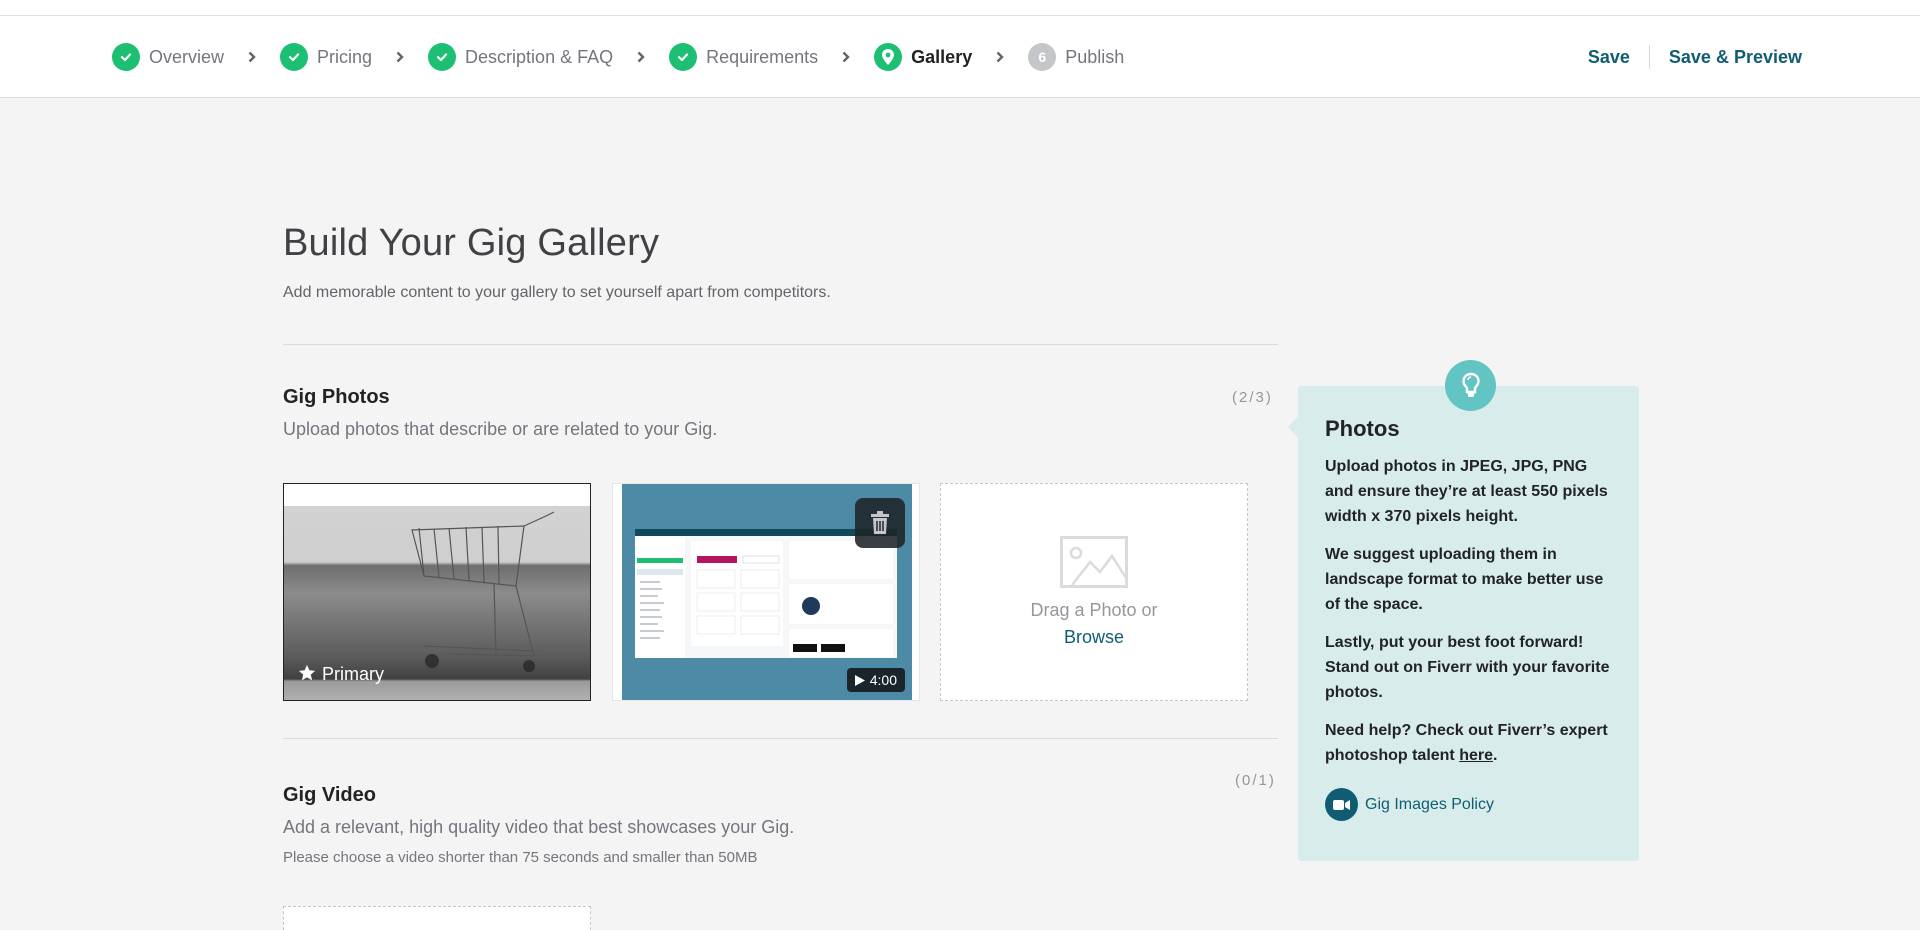 This screenshot has width=1920, height=930. What do you see at coordinates (353, 674) in the screenshot?
I see `primary-label: Primary` at bounding box center [353, 674].